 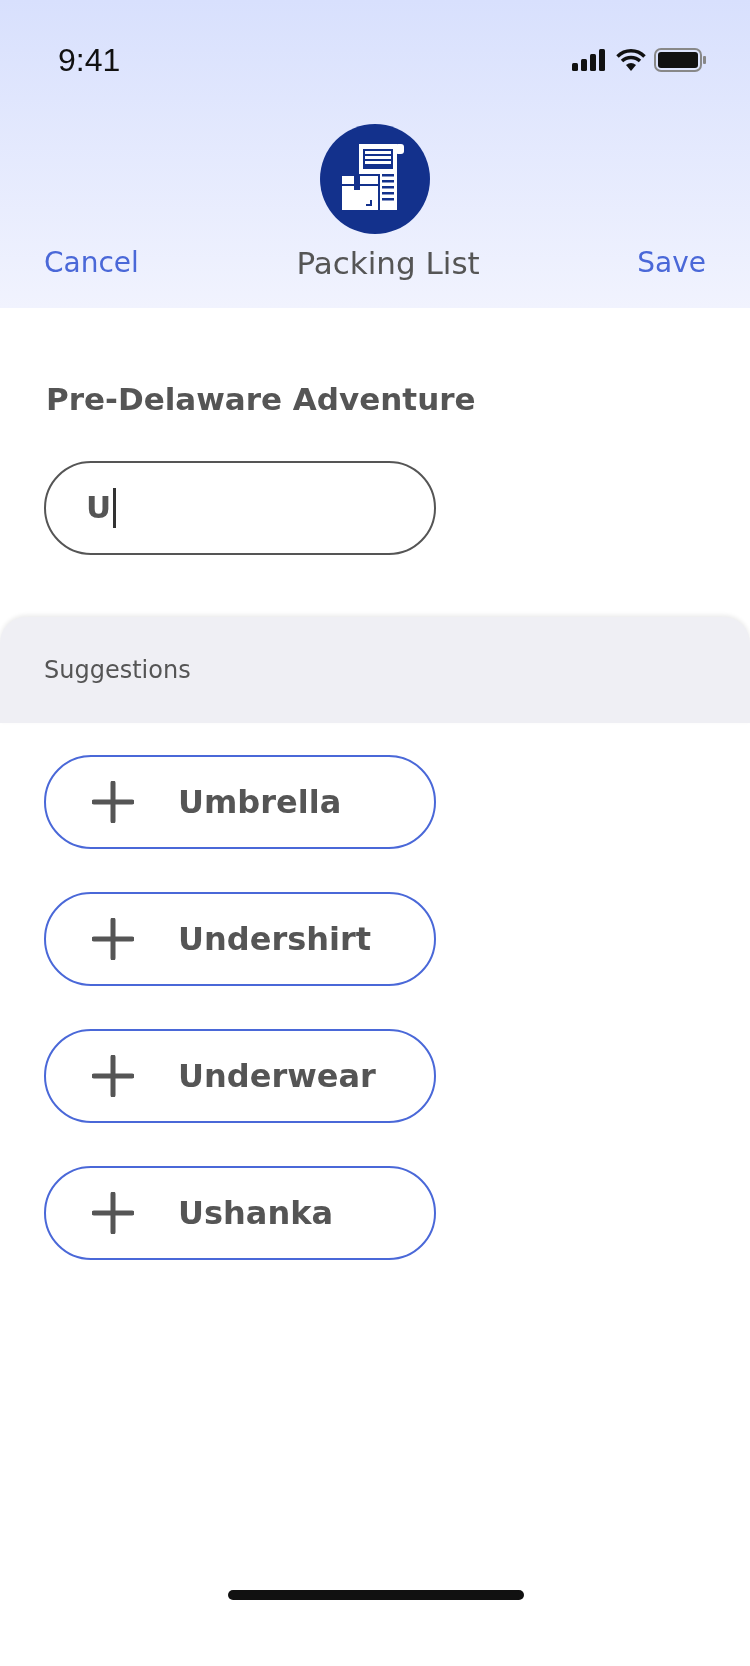 What do you see at coordinates (115, 507) in the screenshot?
I see `text-cursor` at bounding box center [115, 507].